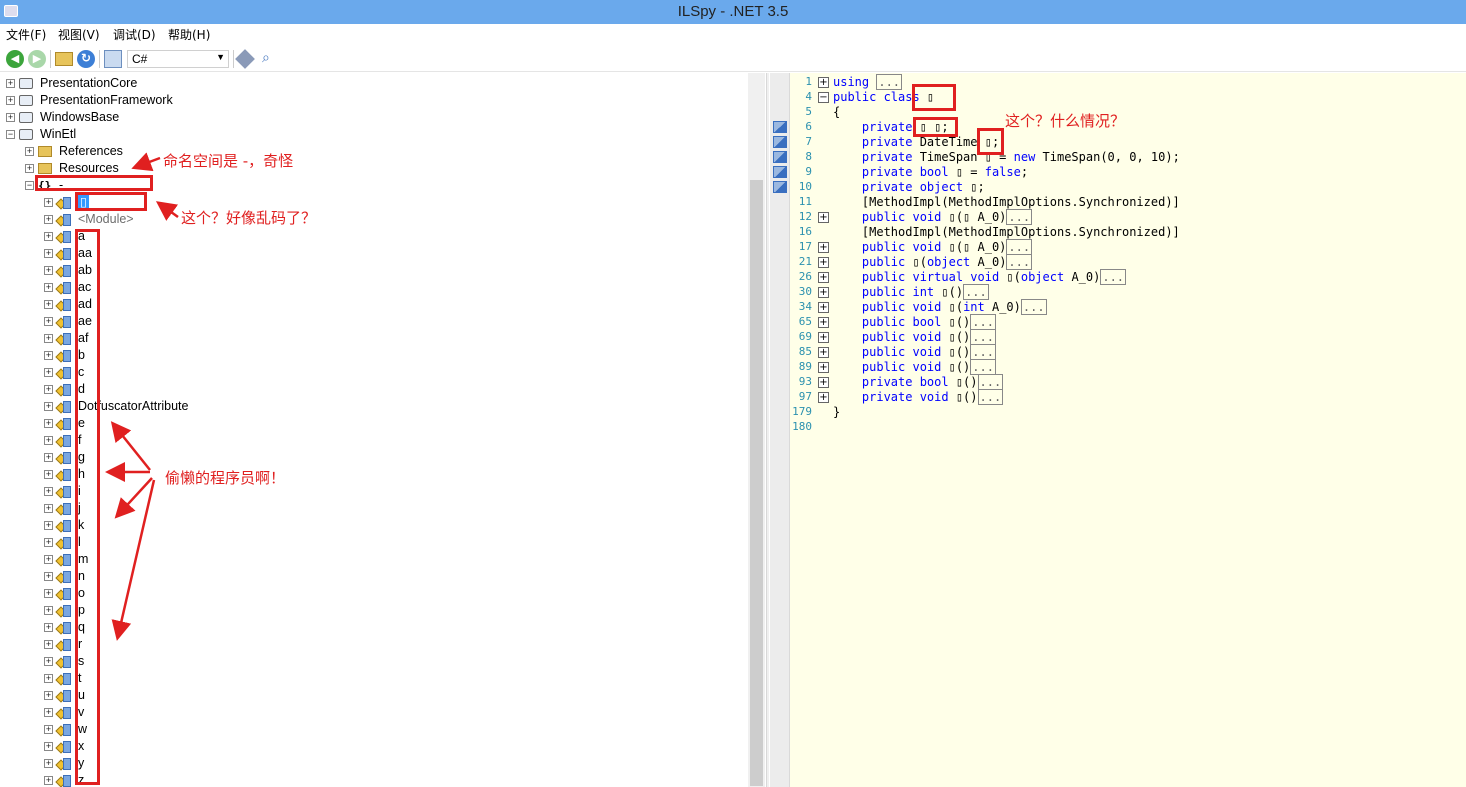 This screenshot has width=1466, height=787. Describe the element at coordinates (167, 211) in the screenshot. I see `garbled-arrow` at that location.